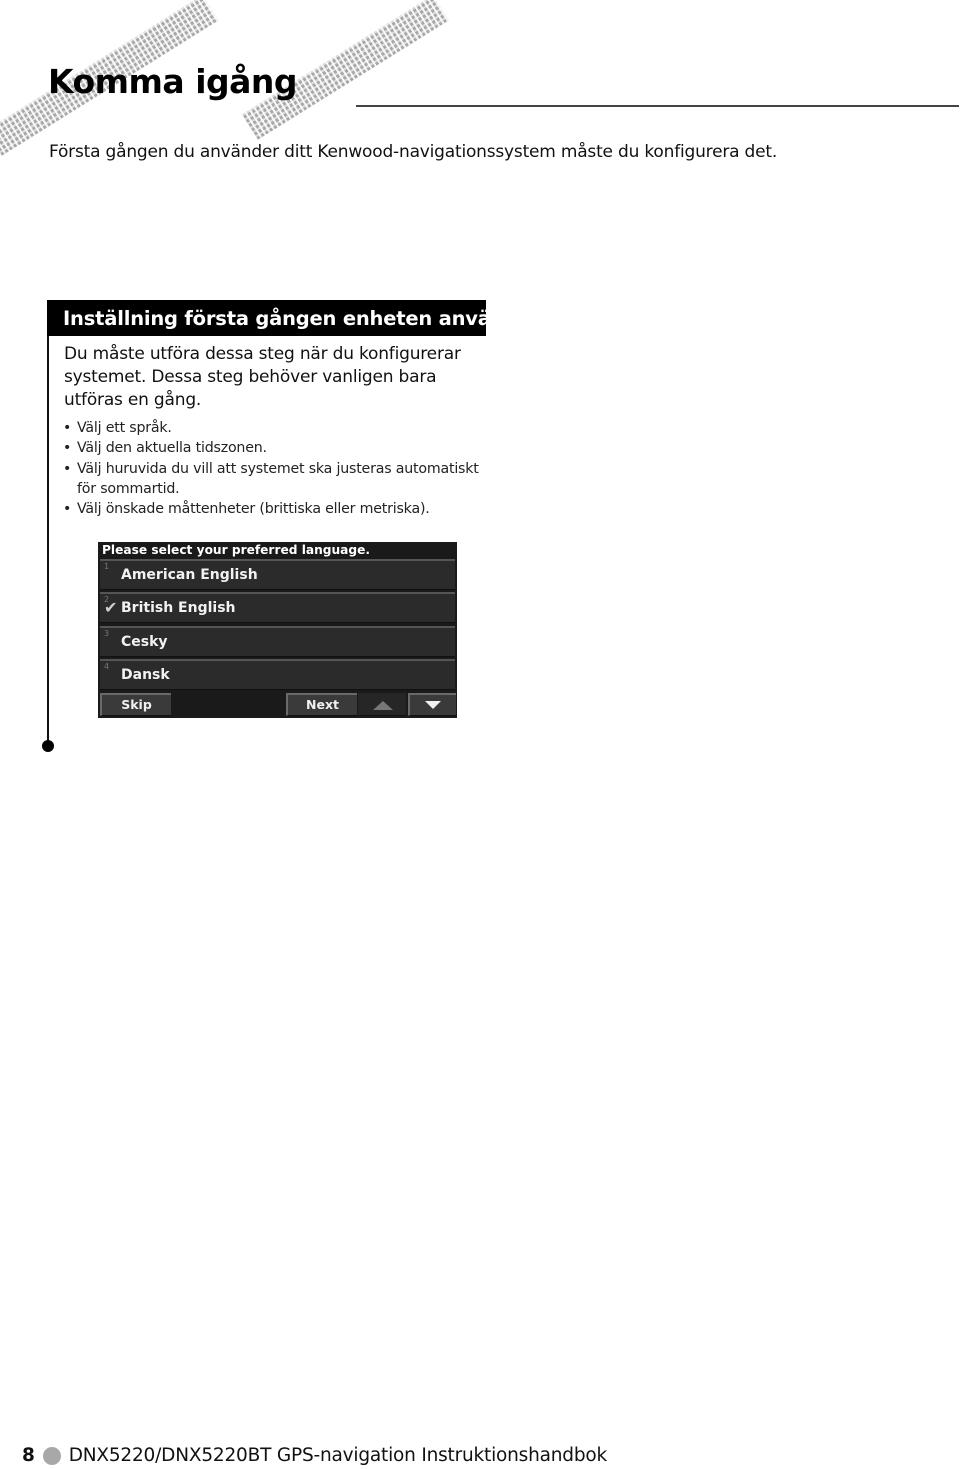  I want to click on option-label: Dansk, so click(145, 675).